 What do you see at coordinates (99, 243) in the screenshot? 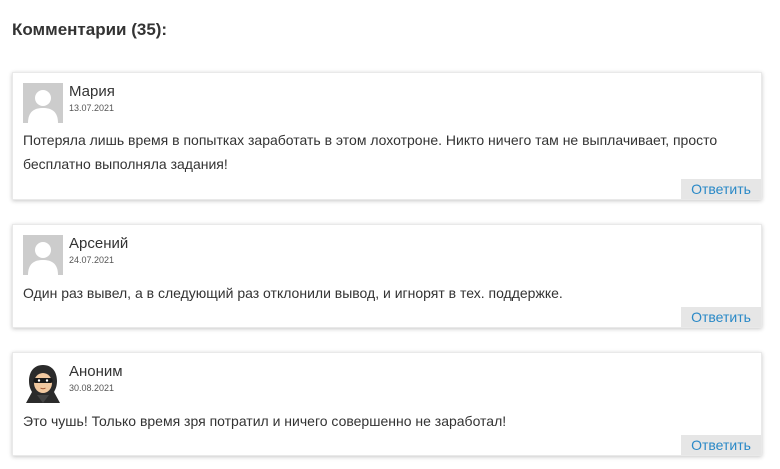
I see `comment-author: Арсений` at bounding box center [99, 243].